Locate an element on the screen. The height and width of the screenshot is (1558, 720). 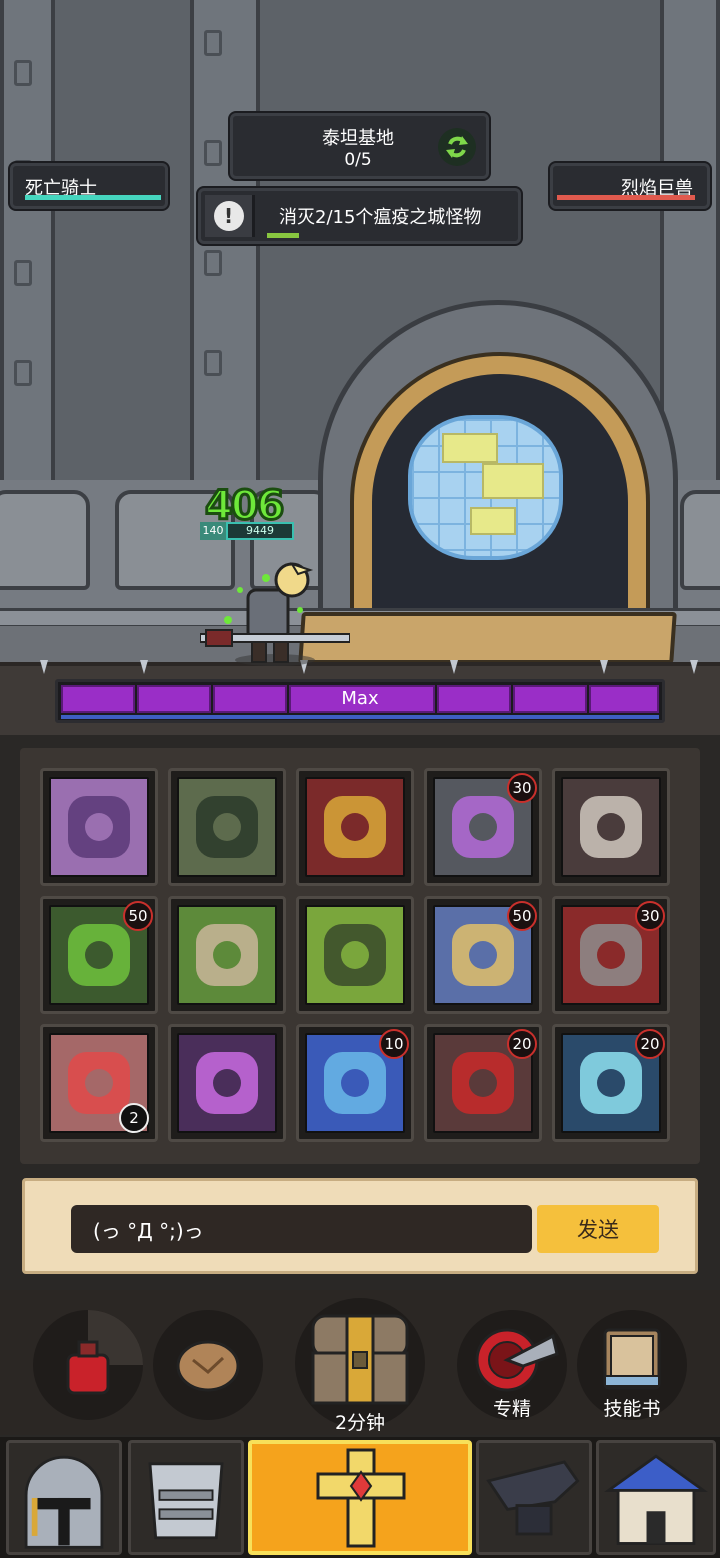
screaming-skull-icon is located at coordinates (611, 827).